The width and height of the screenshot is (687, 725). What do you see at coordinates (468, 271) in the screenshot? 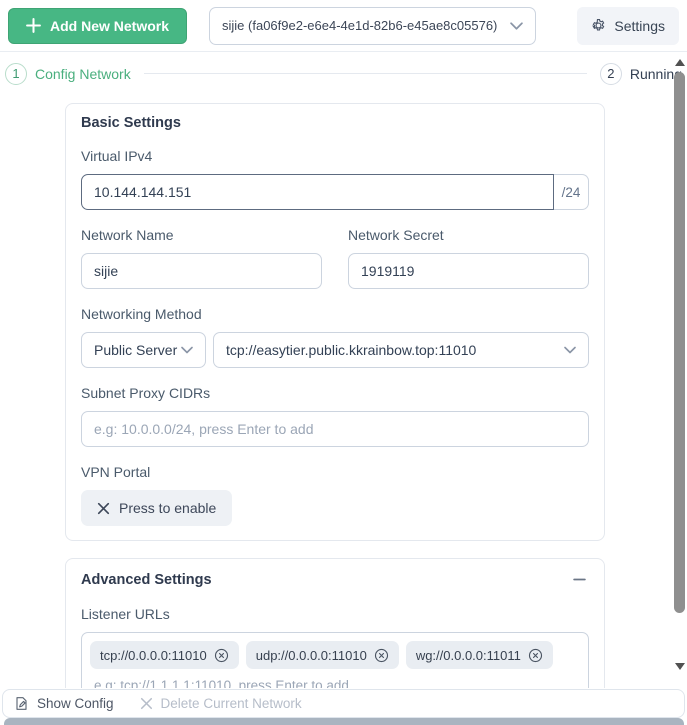
I see `network-secret-input` at bounding box center [468, 271].